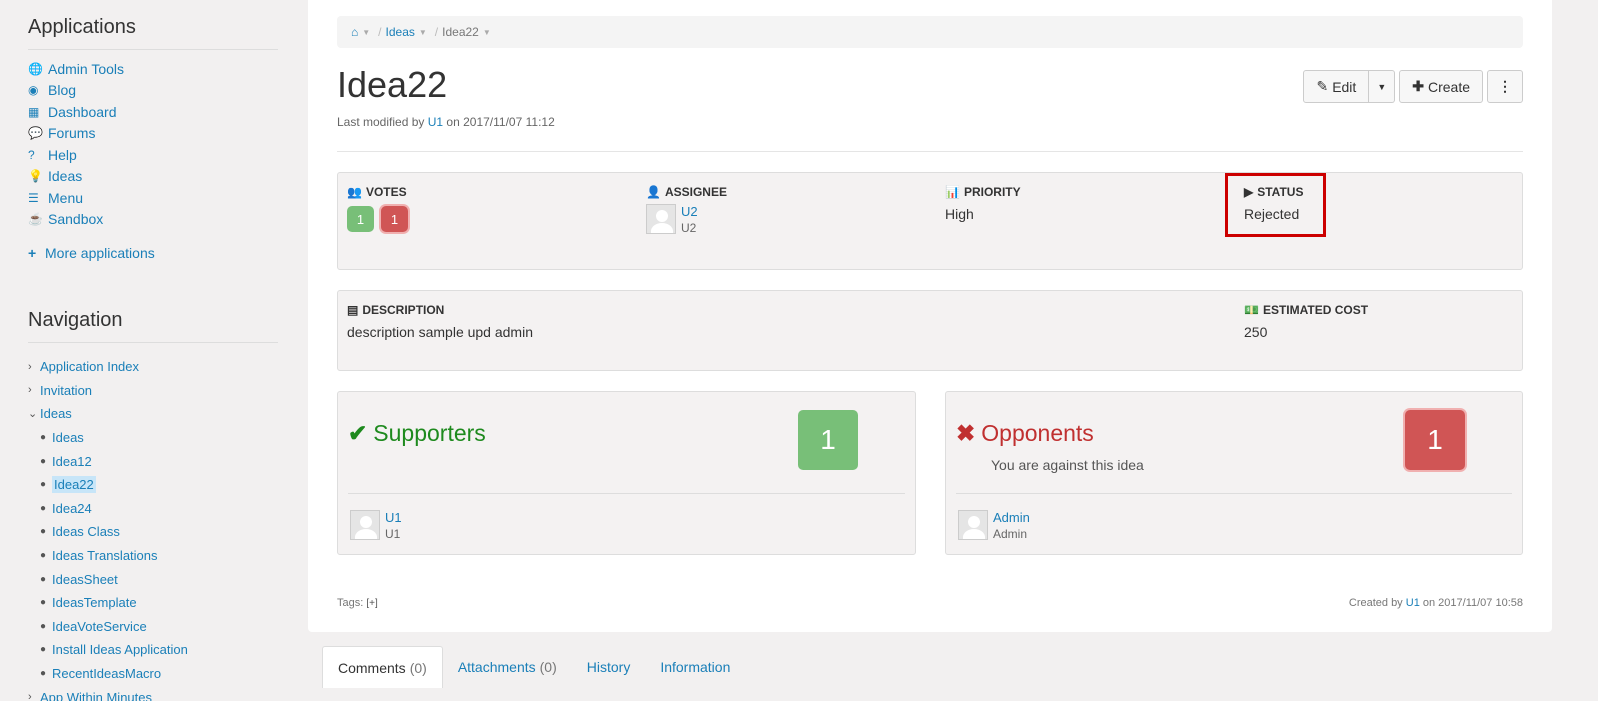 This screenshot has height=701, width=1598. What do you see at coordinates (82, 112) in the screenshot?
I see `app-link: Dashboard` at bounding box center [82, 112].